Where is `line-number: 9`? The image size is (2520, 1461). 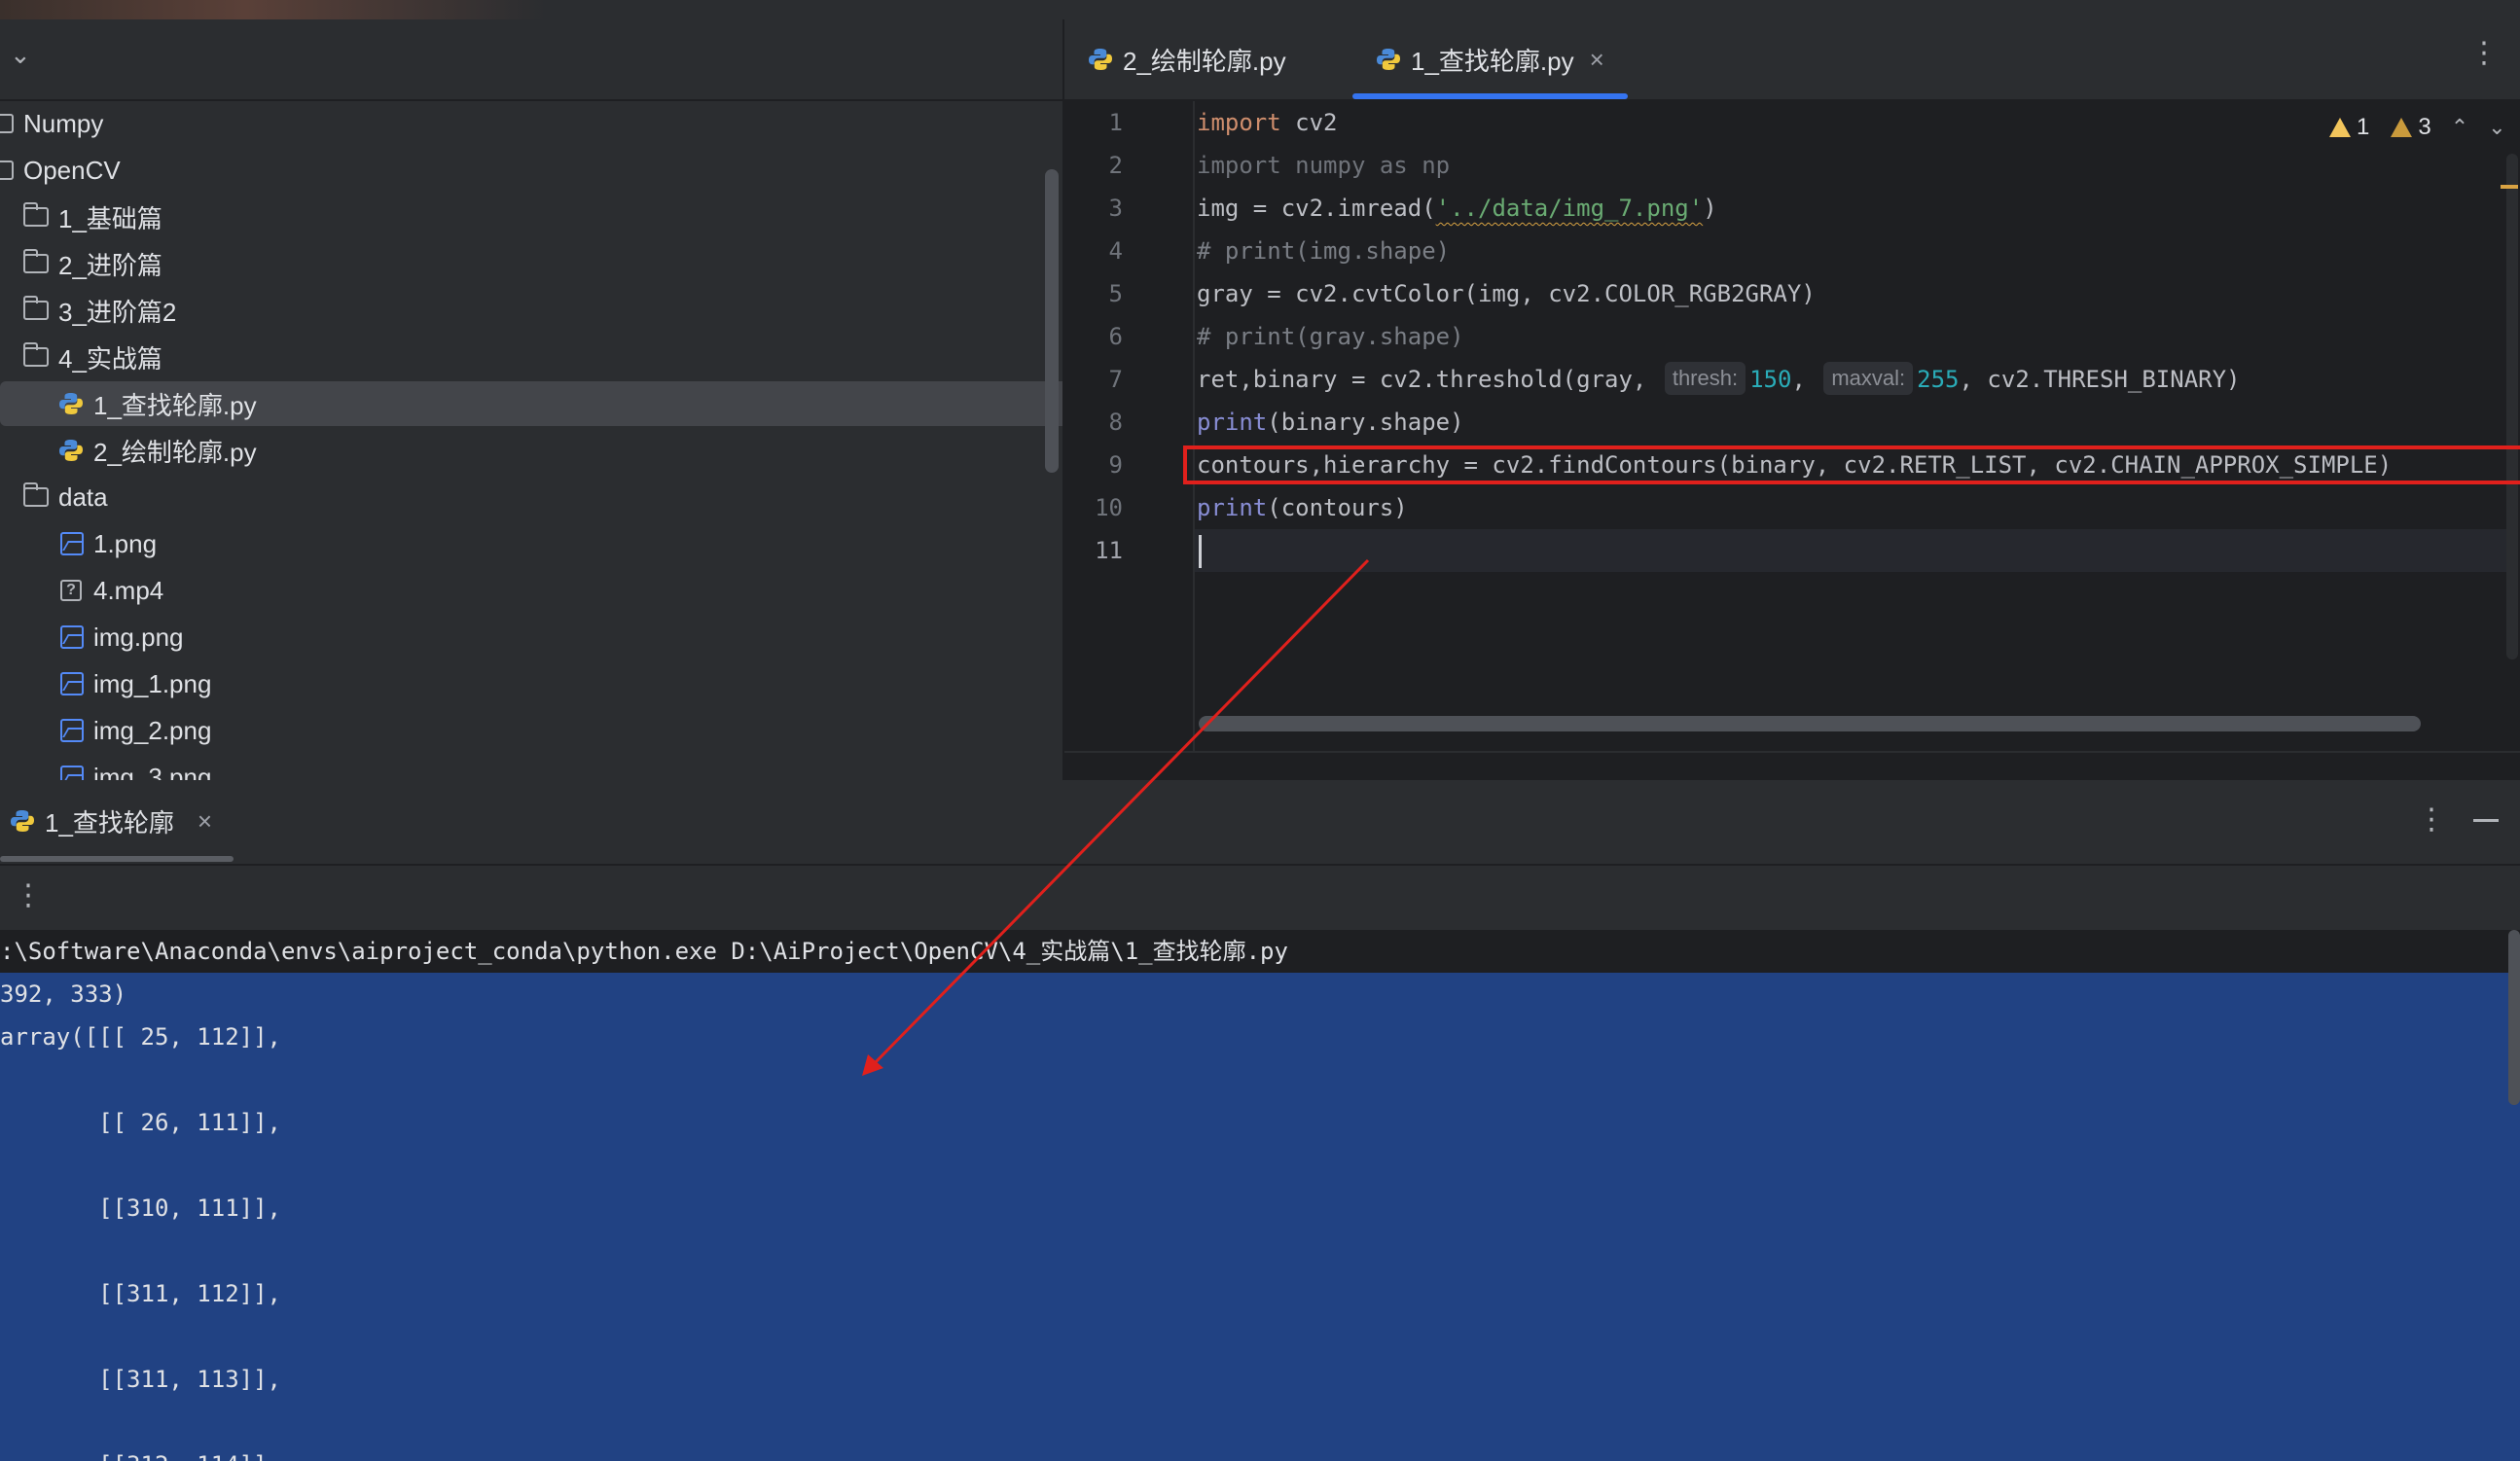 line-number: 9 is located at coordinates (1115, 465).